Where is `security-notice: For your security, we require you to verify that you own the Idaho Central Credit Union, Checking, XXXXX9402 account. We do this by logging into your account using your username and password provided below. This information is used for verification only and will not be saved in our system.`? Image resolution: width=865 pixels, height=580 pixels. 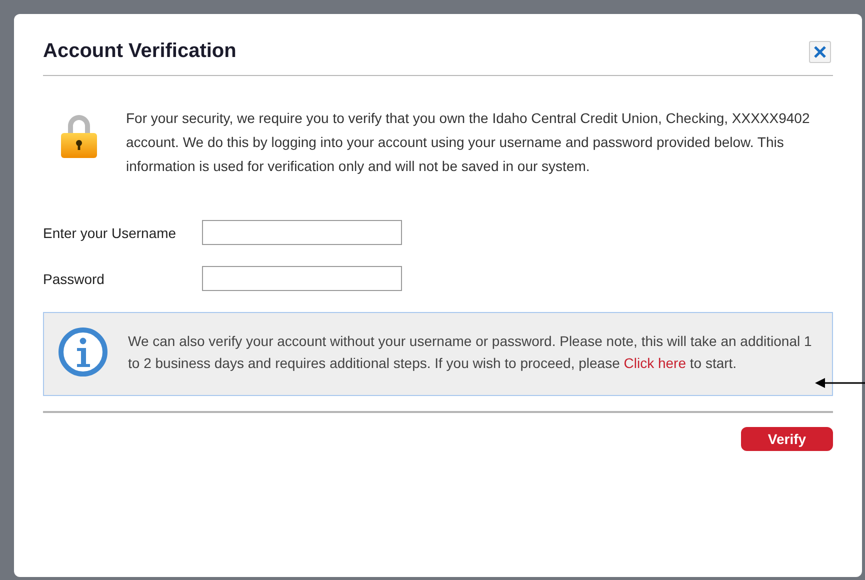 security-notice: For your security, we require you to verify that you own the Idaho Central Credit Union, Checking, XXXXX9402 account. We do this by logging into your account using your username and password provided below. This information is used for verification only and will not be saved in our system. is located at coordinates (468, 142).